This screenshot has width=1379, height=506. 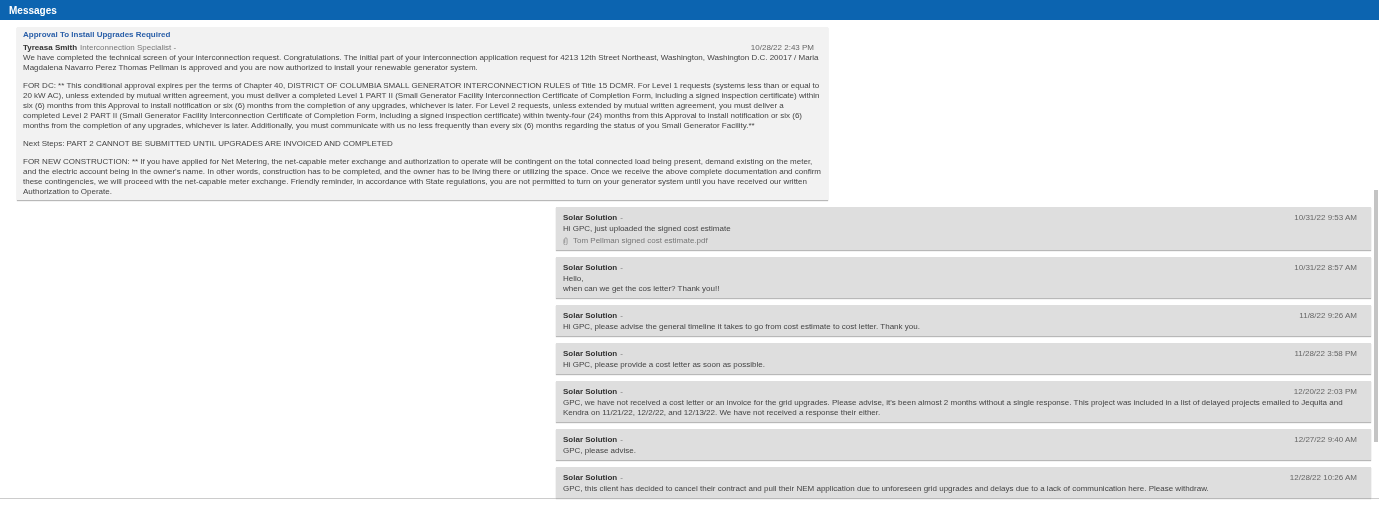 What do you see at coordinates (1328, 316) in the screenshot?
I see `timestamp: 11/8/22 9:26 AM` at bounding box center [1328, 316].